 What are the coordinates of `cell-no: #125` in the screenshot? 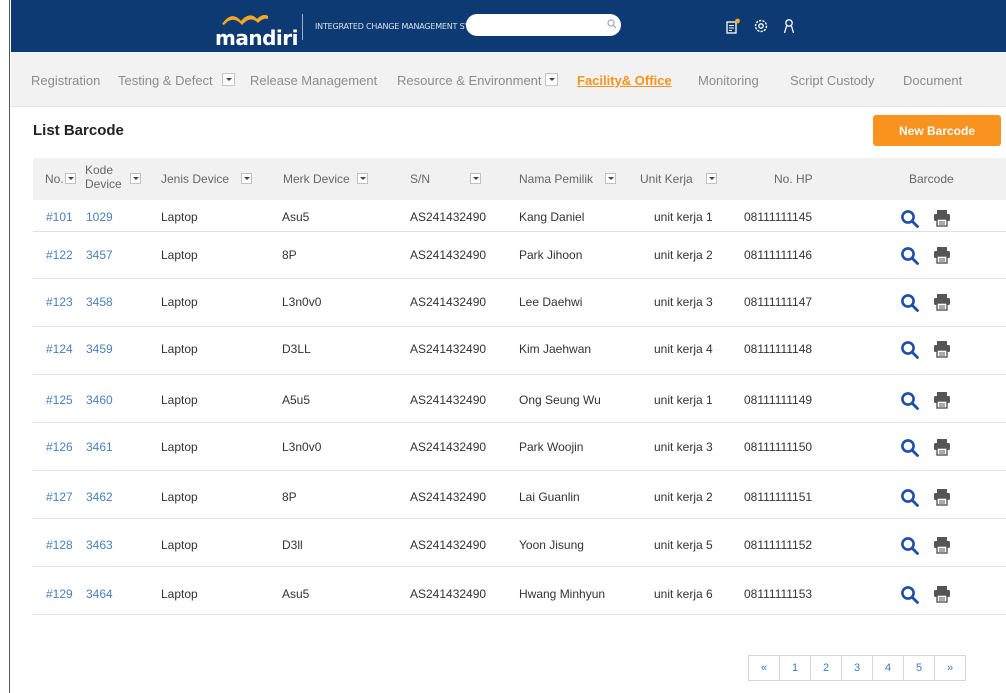 It's located at (59, 400).